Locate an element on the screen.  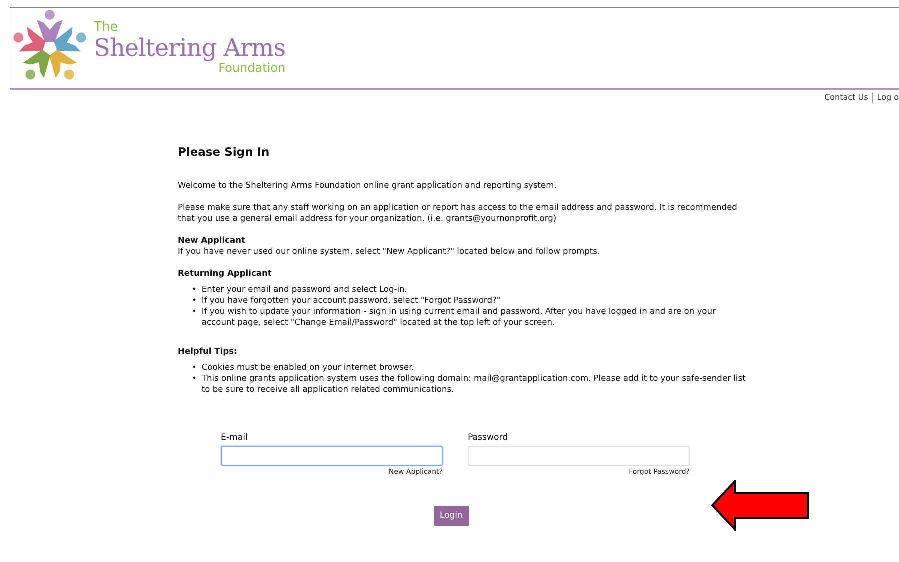
bullet-item: Cookies must be enabled on your internet browser. is located at coordinates (308, 367).